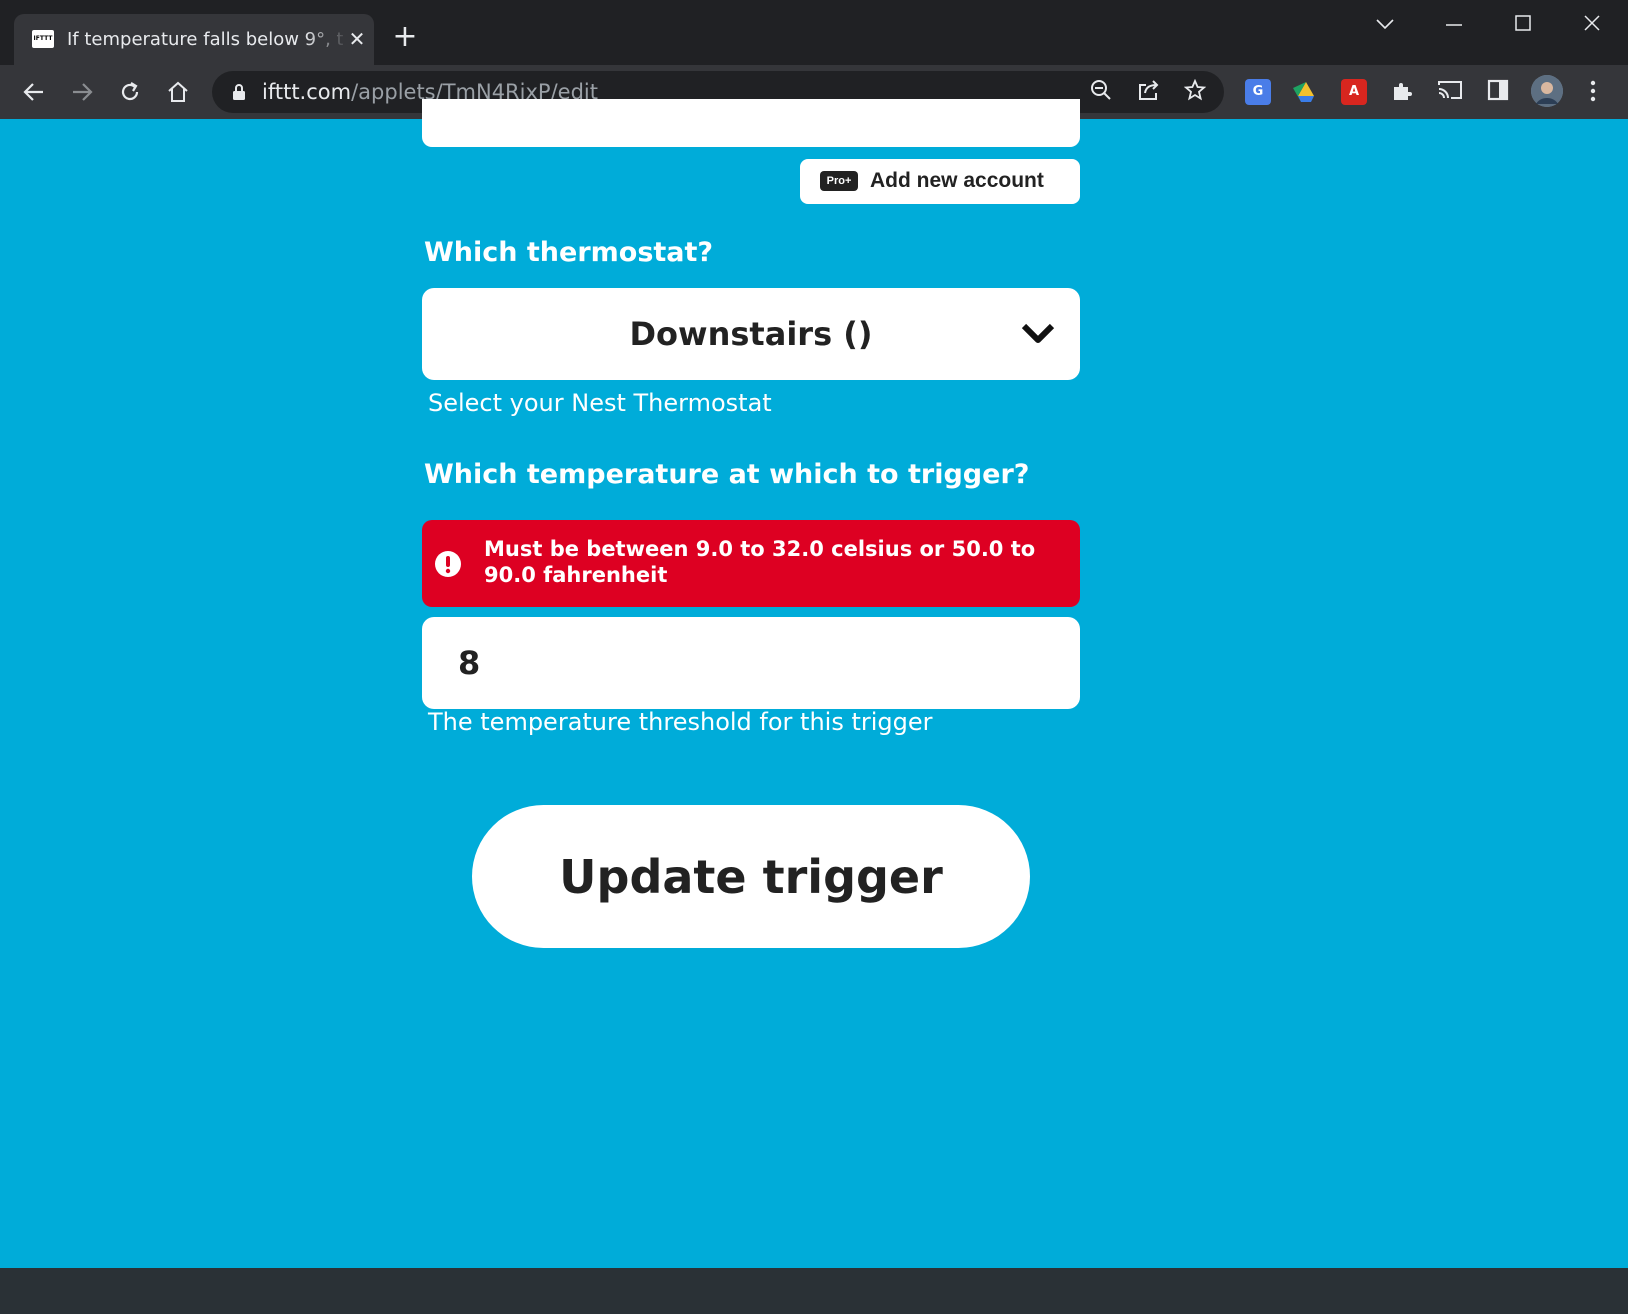 The width and height of the screenshot is (1628, 1314). Describe the element at coordinates (1038, 333) in the screenshot. I see `chevron-down-icon` at that location.